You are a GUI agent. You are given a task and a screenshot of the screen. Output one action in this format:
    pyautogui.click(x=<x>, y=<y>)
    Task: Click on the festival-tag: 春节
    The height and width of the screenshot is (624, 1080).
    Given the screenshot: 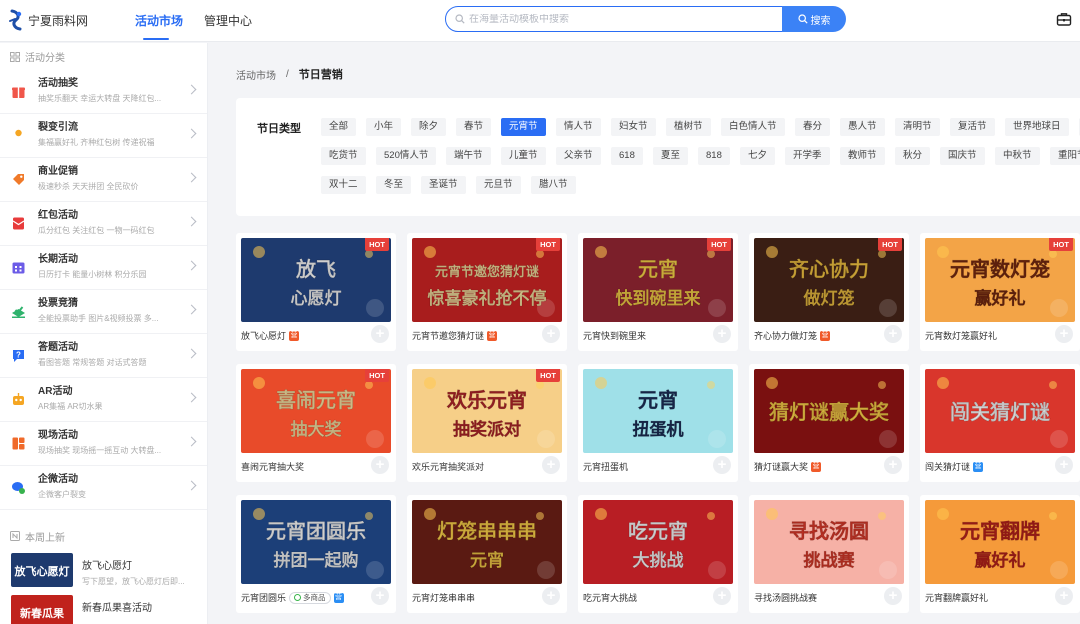 What is the action you would take?
    pyautogui.click(x=474, y=127)
    